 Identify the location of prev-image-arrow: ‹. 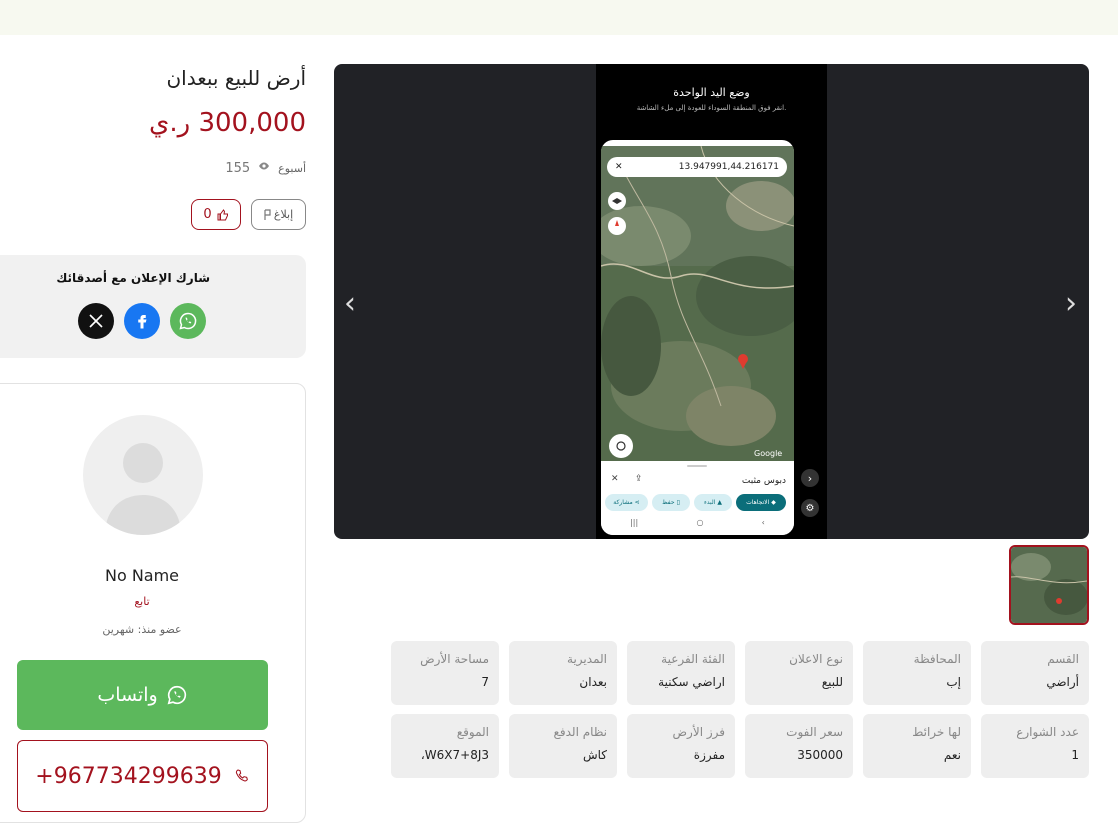
(350, 303).